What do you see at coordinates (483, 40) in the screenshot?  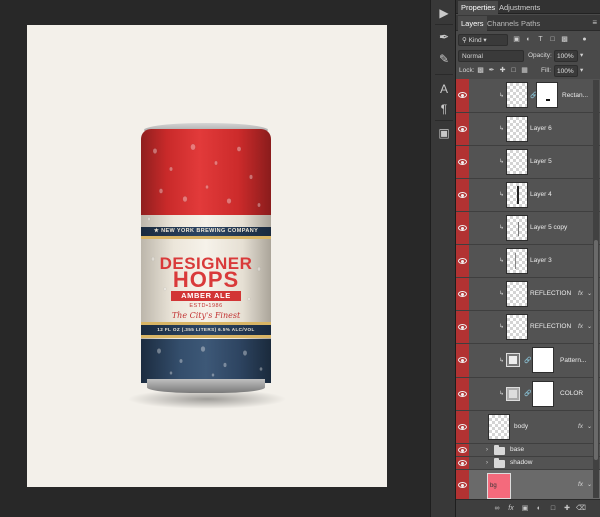 I see `kind-filter-select: ⚲ Kind ▾` at bounding box center [483, 40].